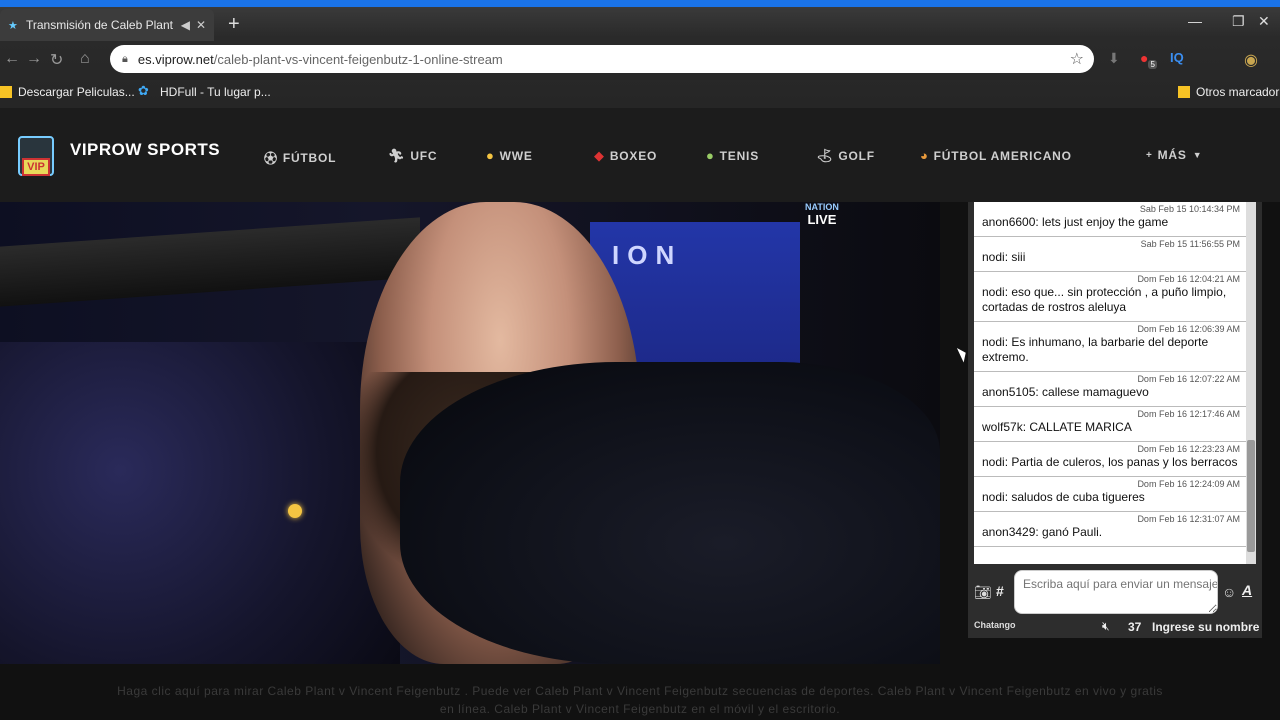 The image size is (1280, 720). Describe the element at coordinates (1264, 21) in the screenshot. I see `close-window-icon: ✕` at that location.